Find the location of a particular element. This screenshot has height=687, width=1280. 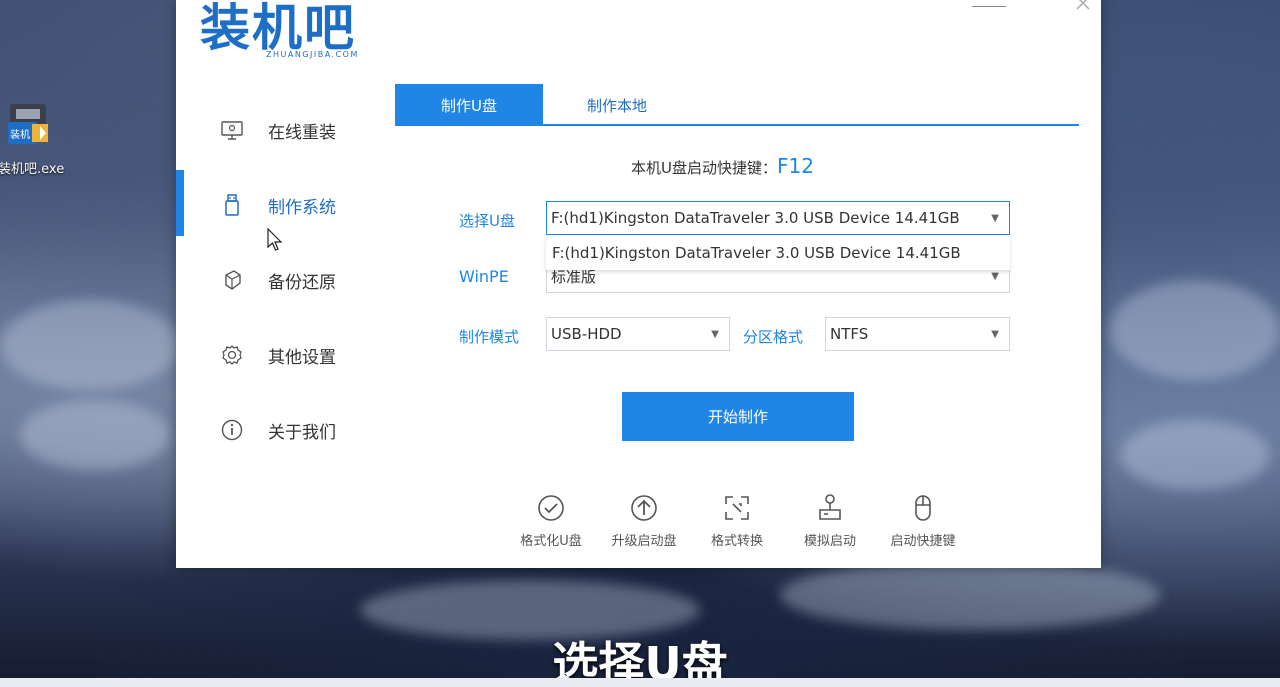

winpe-label: WinPE is located at coordinates (484, 276).